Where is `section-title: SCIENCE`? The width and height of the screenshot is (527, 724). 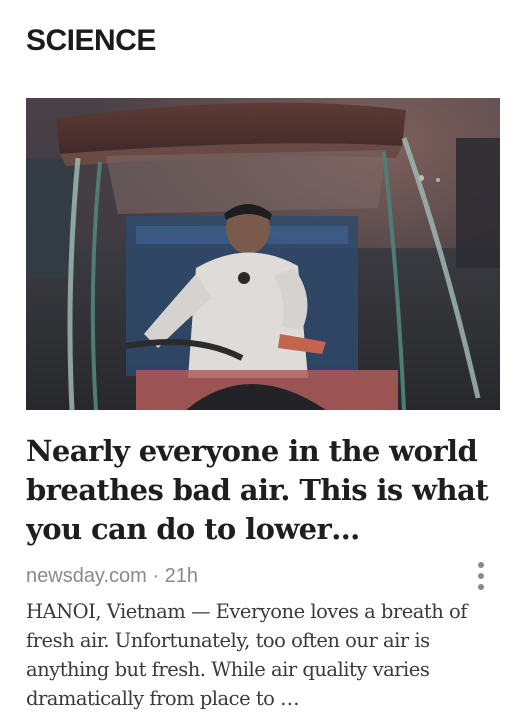 section-title: SCIENCE is located at coordinates (91, 40).